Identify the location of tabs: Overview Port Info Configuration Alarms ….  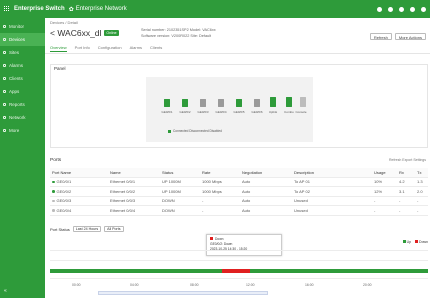
(106, 48).